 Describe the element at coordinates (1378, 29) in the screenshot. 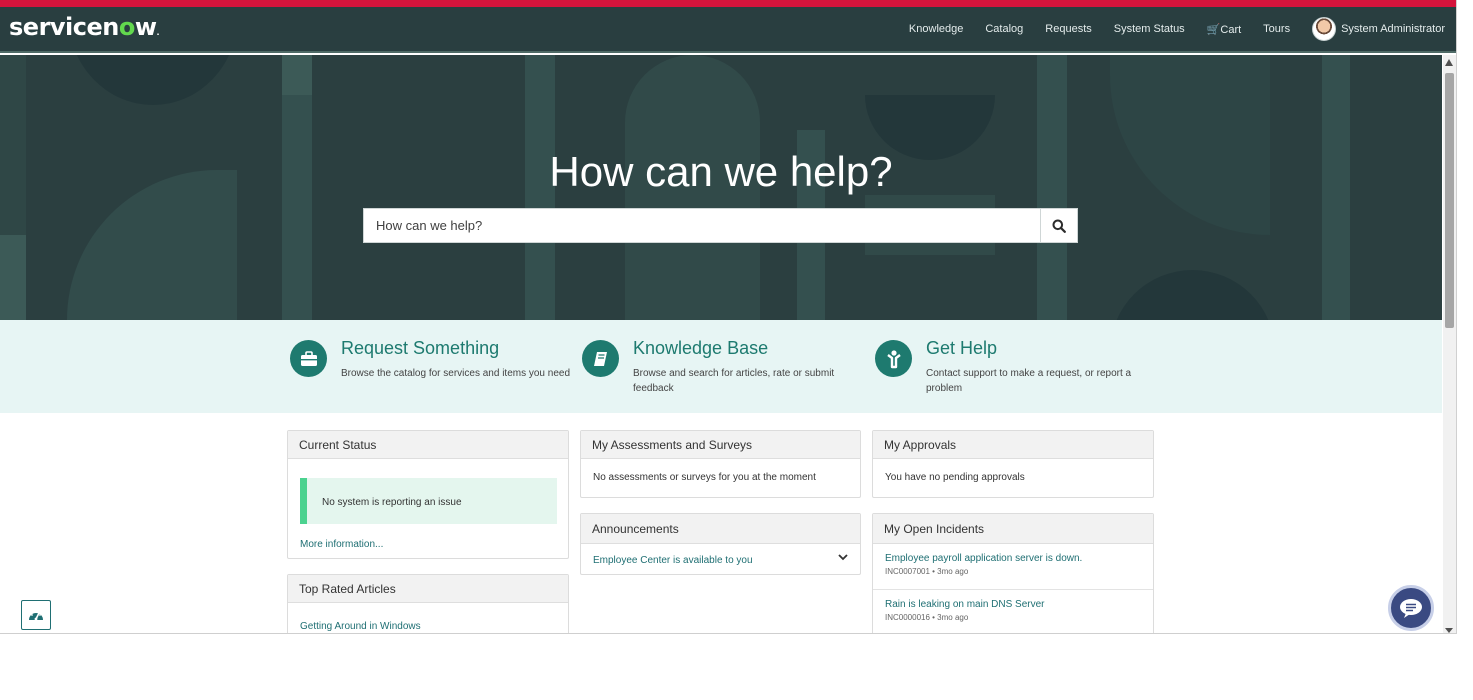

I see `user-menu: System Administrator` at that location.